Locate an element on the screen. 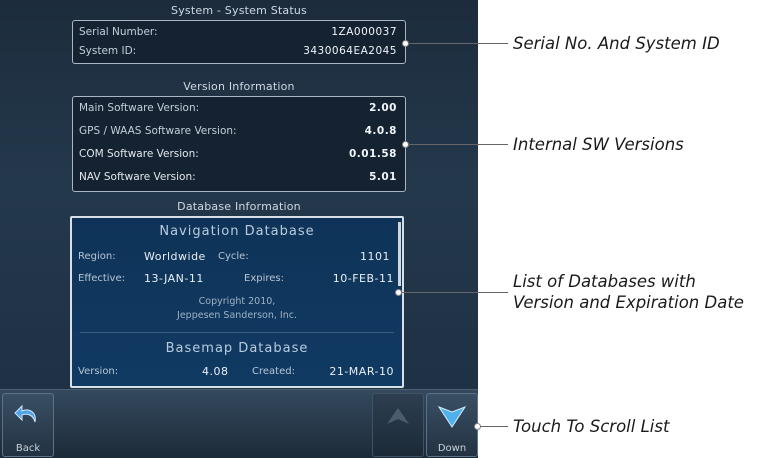  version-row: COM Software Version: 0.01.58 is located at coordinates (239, 155).